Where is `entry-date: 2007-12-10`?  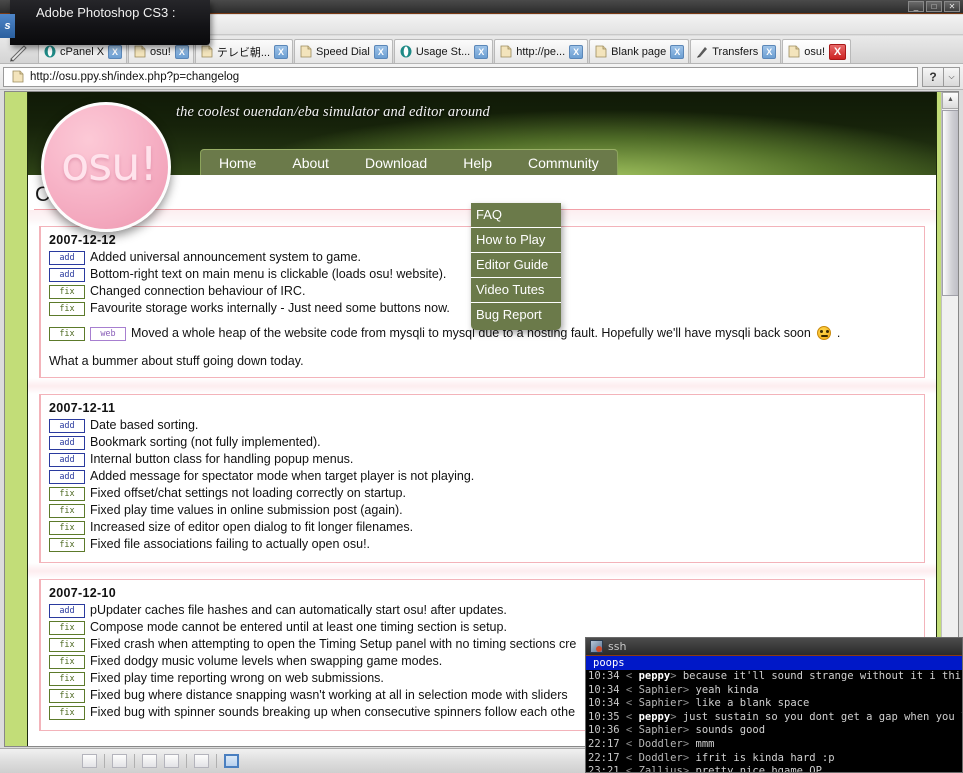
entry-date: 2007-12-10 is located at coordinates (82, 593).